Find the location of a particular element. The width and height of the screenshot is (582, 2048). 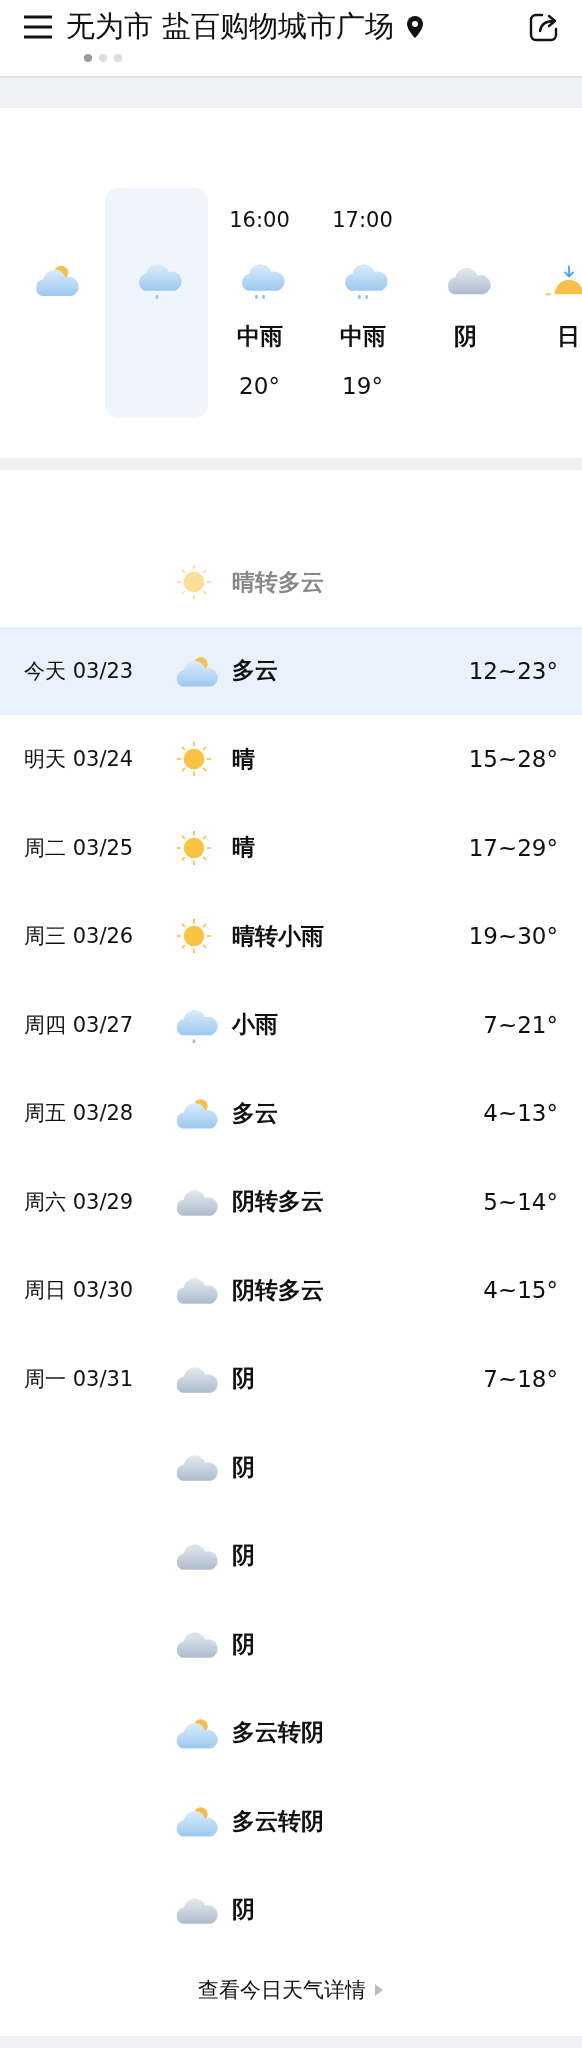

day-temperature: 5~14° is located at coordinates (520, 1201).